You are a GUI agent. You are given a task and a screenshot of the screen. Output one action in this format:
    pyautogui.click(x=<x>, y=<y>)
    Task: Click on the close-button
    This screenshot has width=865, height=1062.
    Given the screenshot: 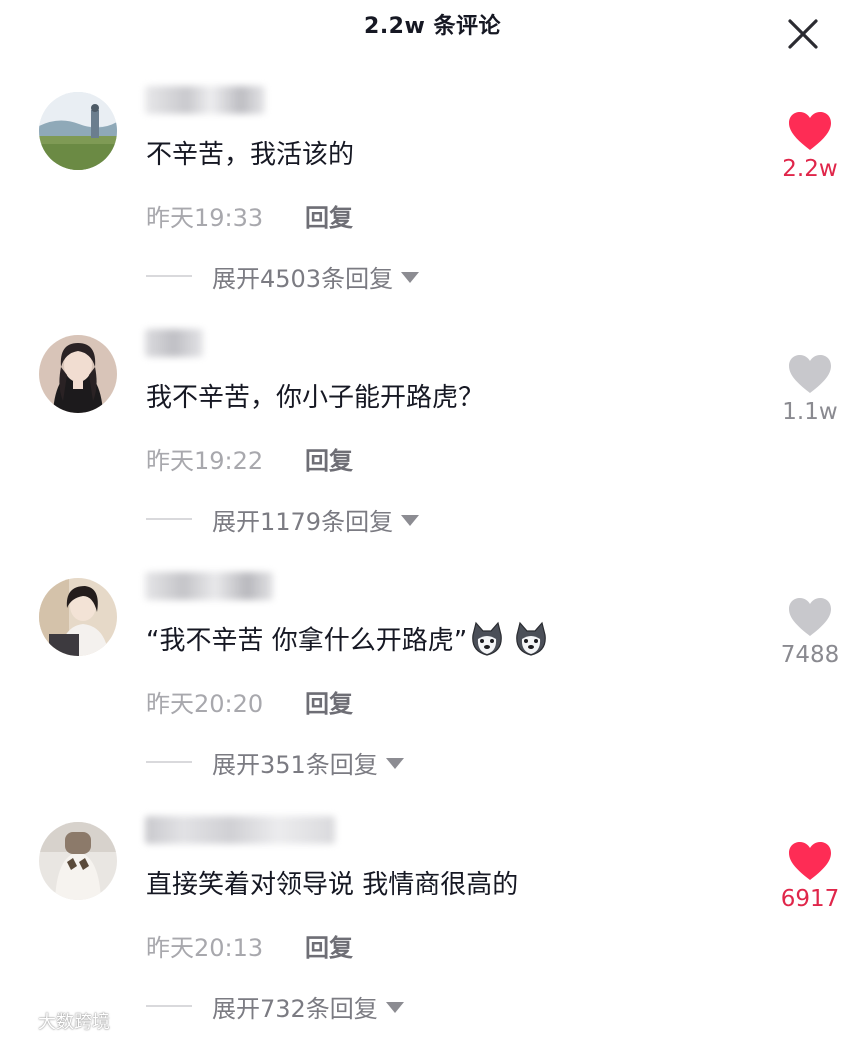 What is the action you would take?
    pyautogui.click(x=803, y=34)
    